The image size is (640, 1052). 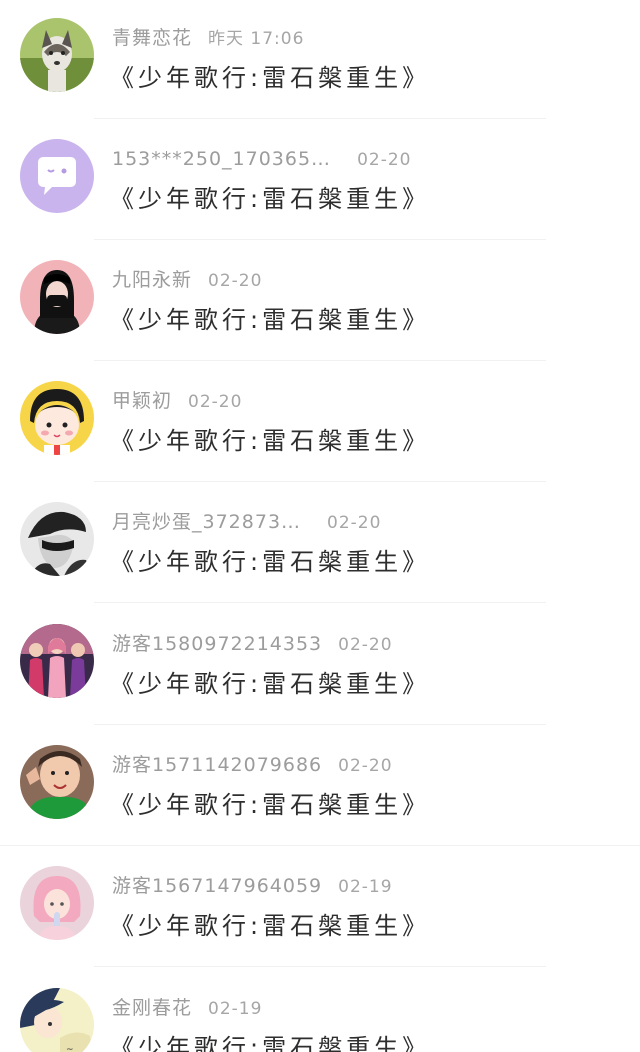 I want to click on masked-girl-avatar, so click(x=57, y=297).